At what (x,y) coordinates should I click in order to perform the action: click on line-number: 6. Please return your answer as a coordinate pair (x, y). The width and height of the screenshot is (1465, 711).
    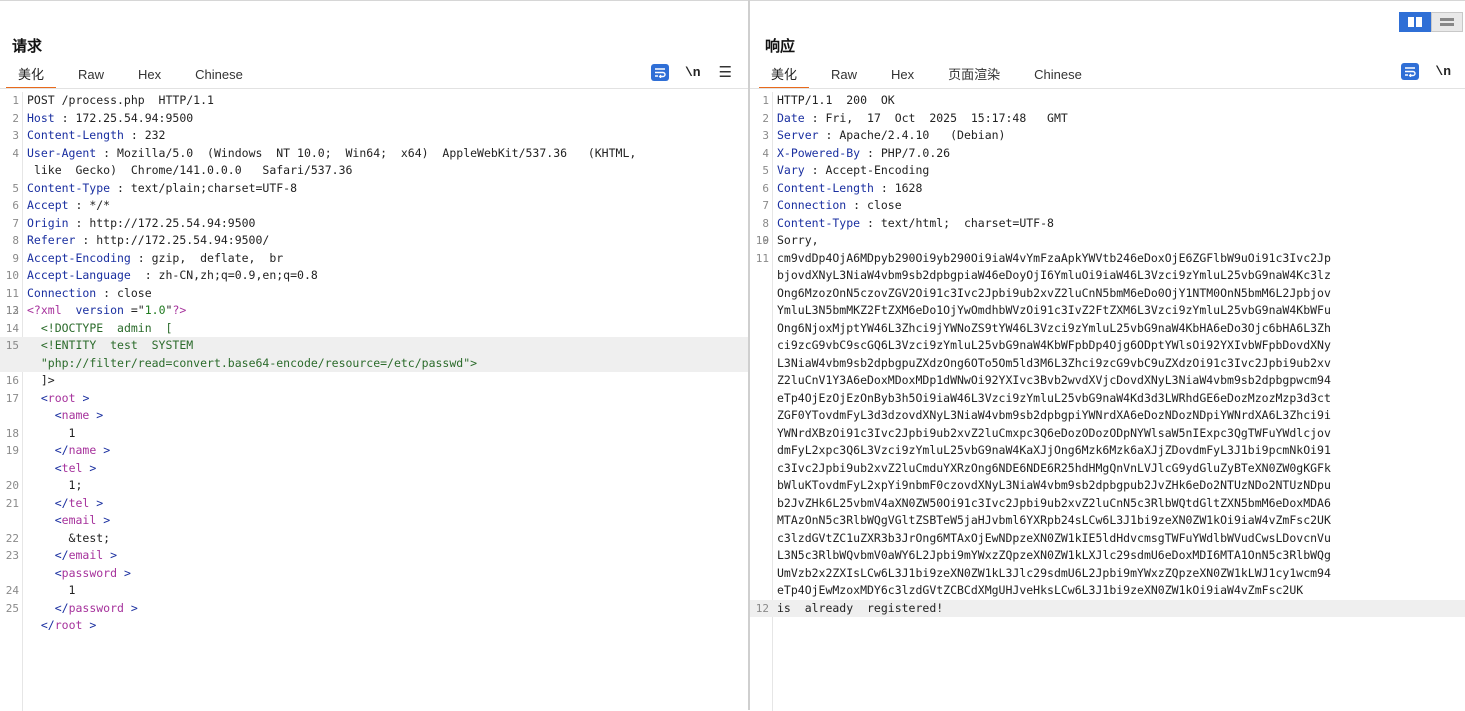
    Looking at the image, I should click on (15, 205).